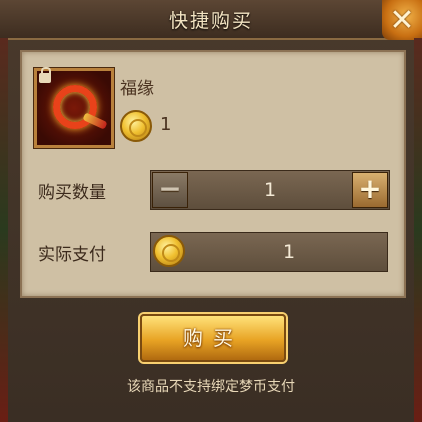 The image size is (422, 422). What do you see at coordinates (418, 230) in the screenshot?
I see `right-border-decoration` at bounding box center [418, 230].